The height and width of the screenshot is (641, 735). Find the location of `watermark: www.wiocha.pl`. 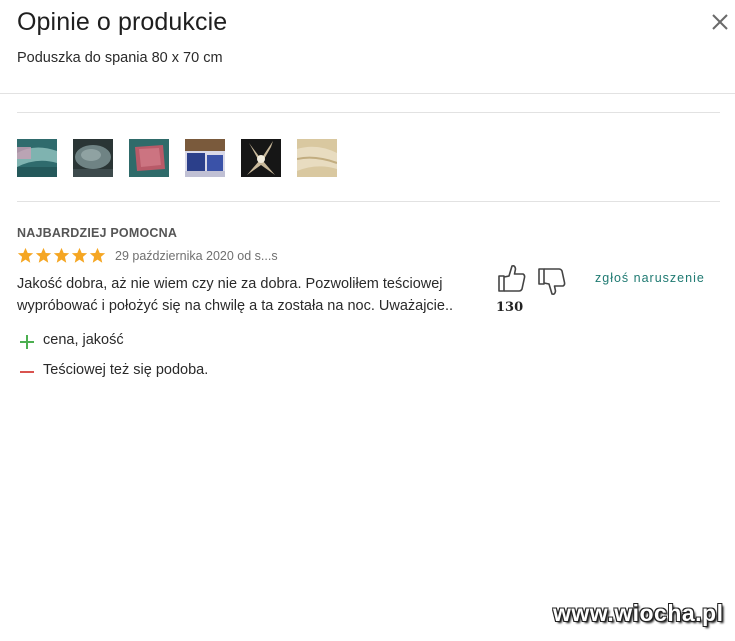

watermark: www.wiocha.pl is located at coordinates (638, 613).